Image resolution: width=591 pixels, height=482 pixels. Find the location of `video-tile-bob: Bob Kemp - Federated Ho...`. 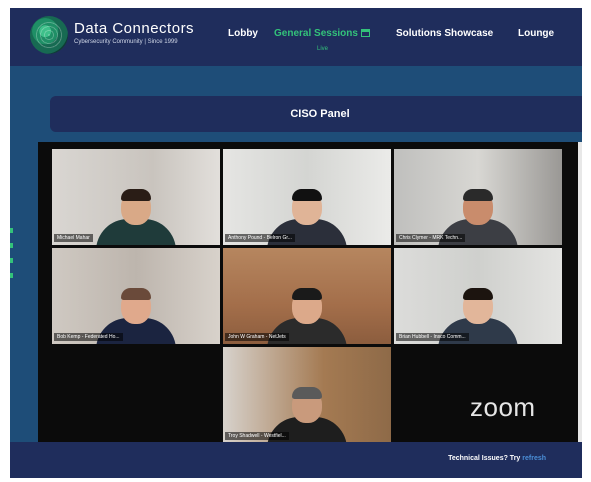

video-tile-bob: Bob Kemp - Federated Ho... is located at coordinates (136, 296).